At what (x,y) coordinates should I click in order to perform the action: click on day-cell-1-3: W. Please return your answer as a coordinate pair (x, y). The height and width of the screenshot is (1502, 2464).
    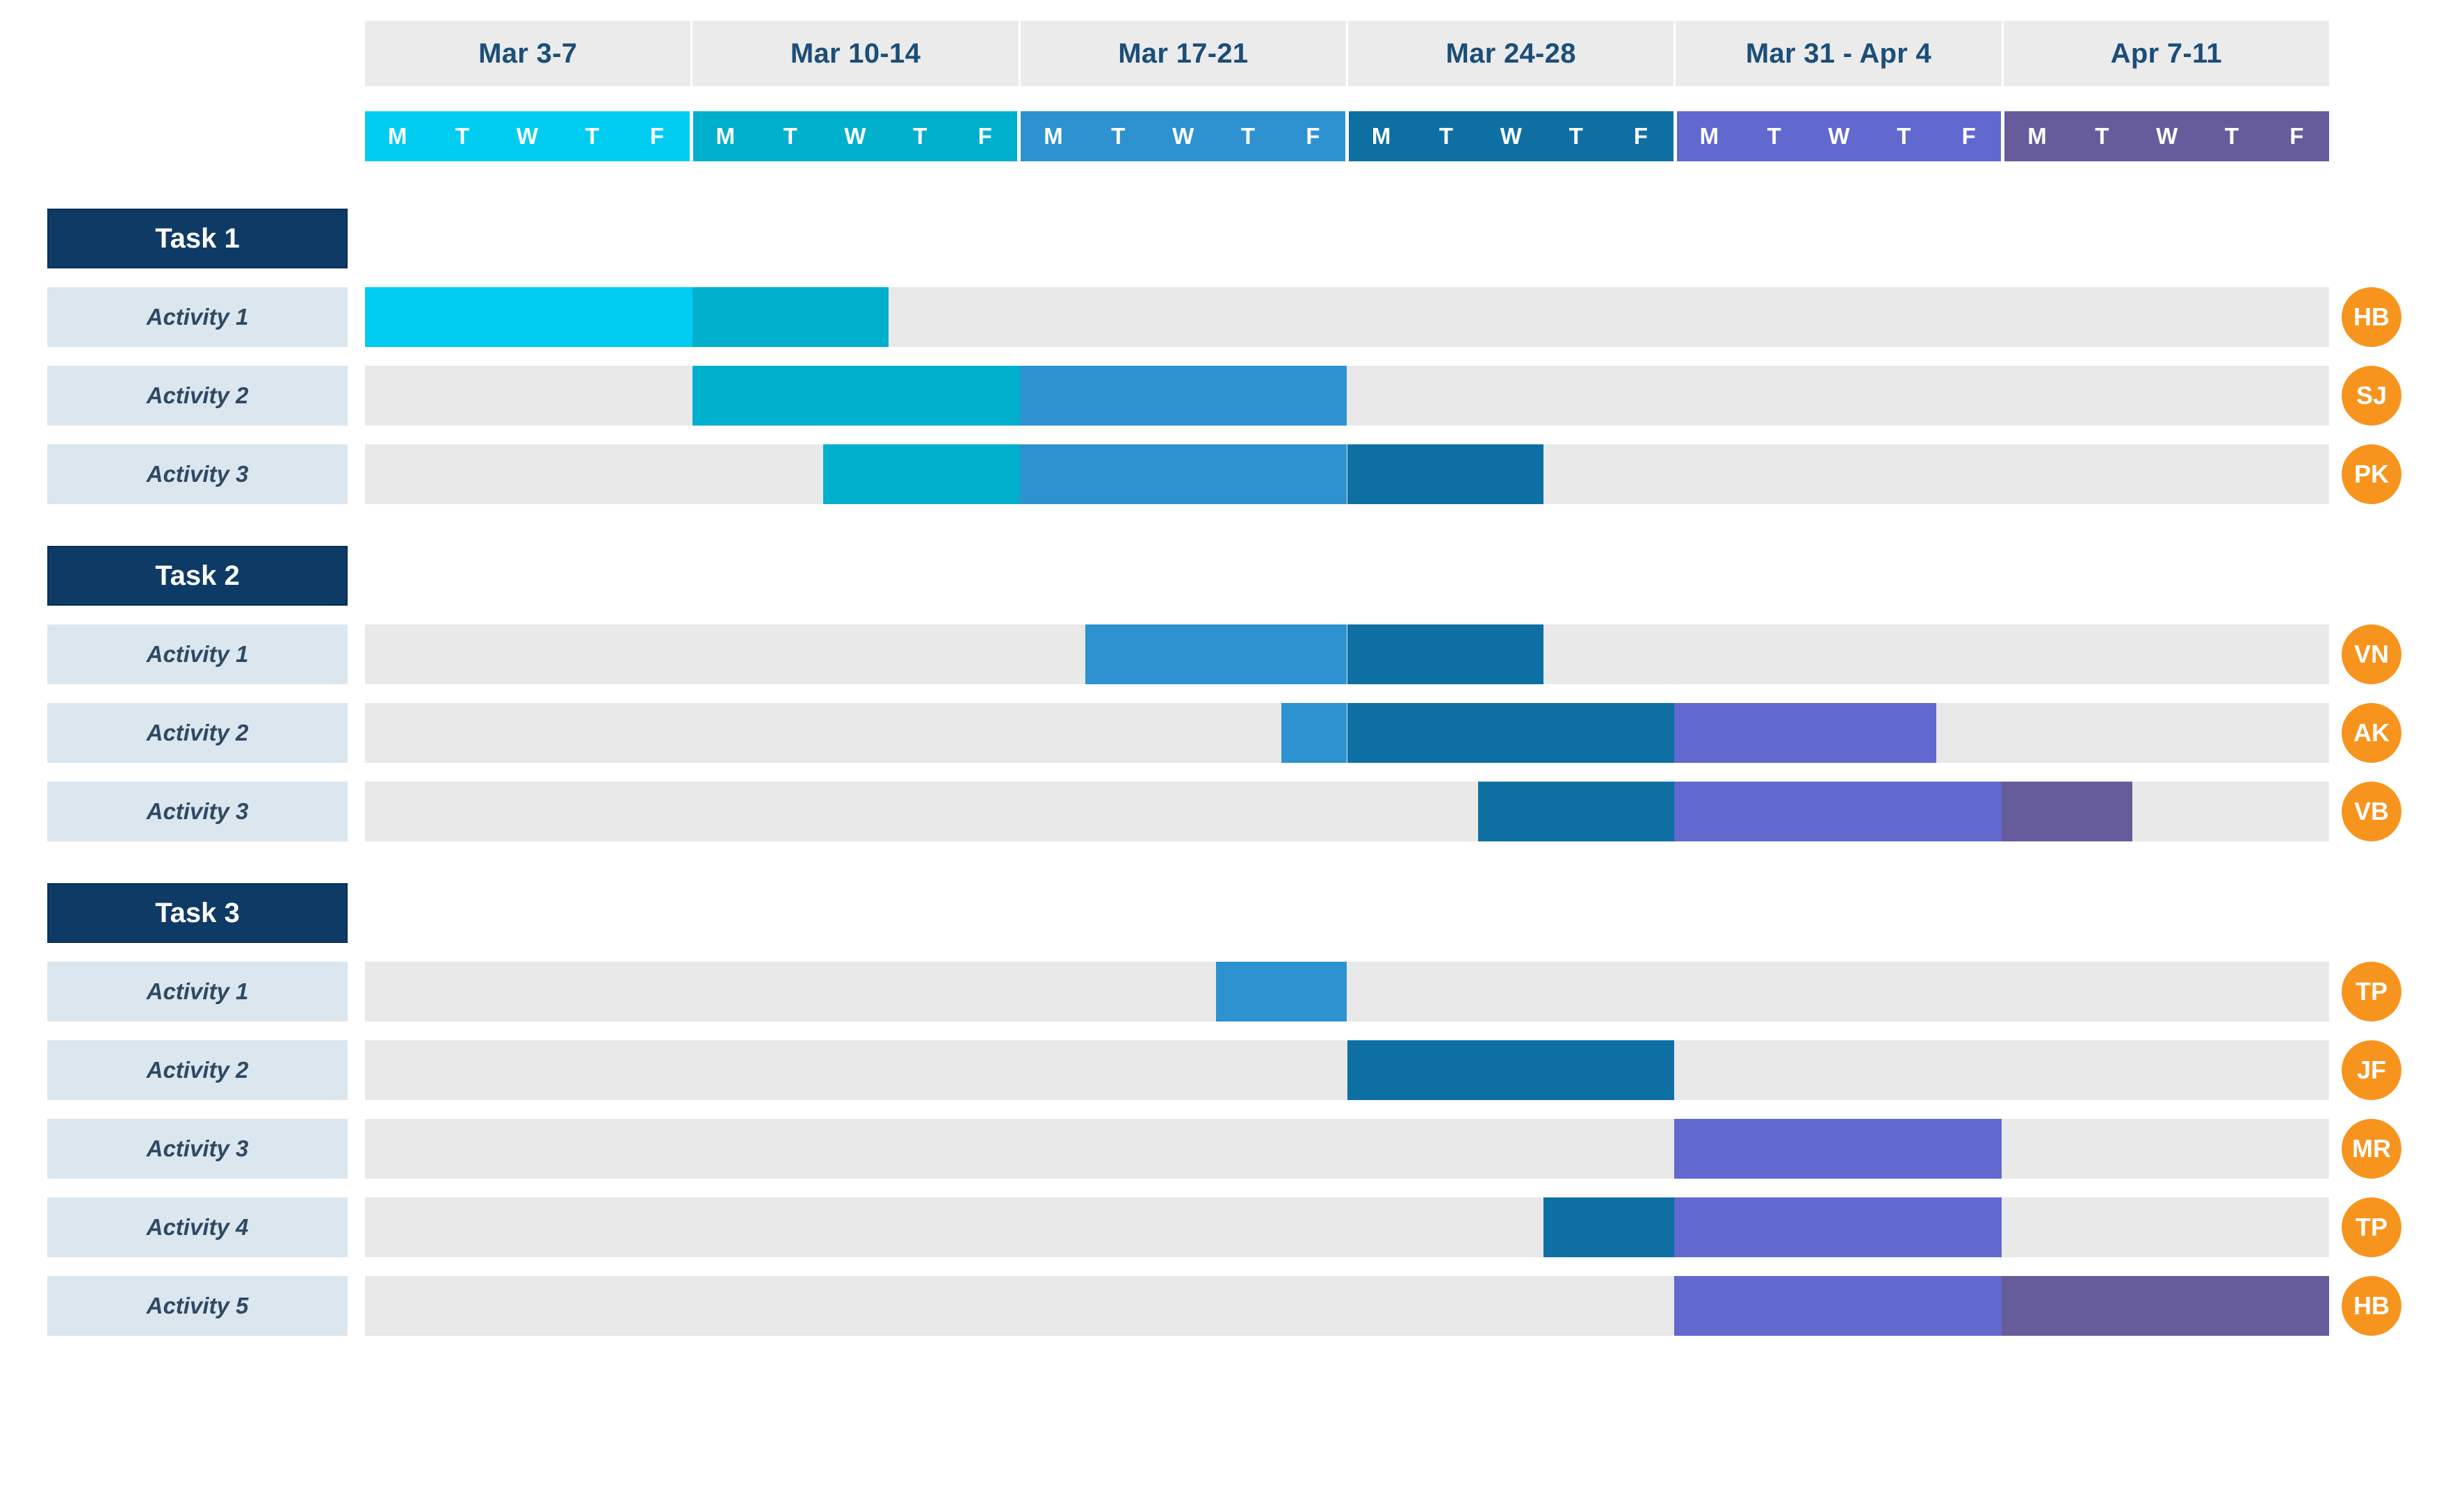
    Looking at the image, I should click on (527, 136).